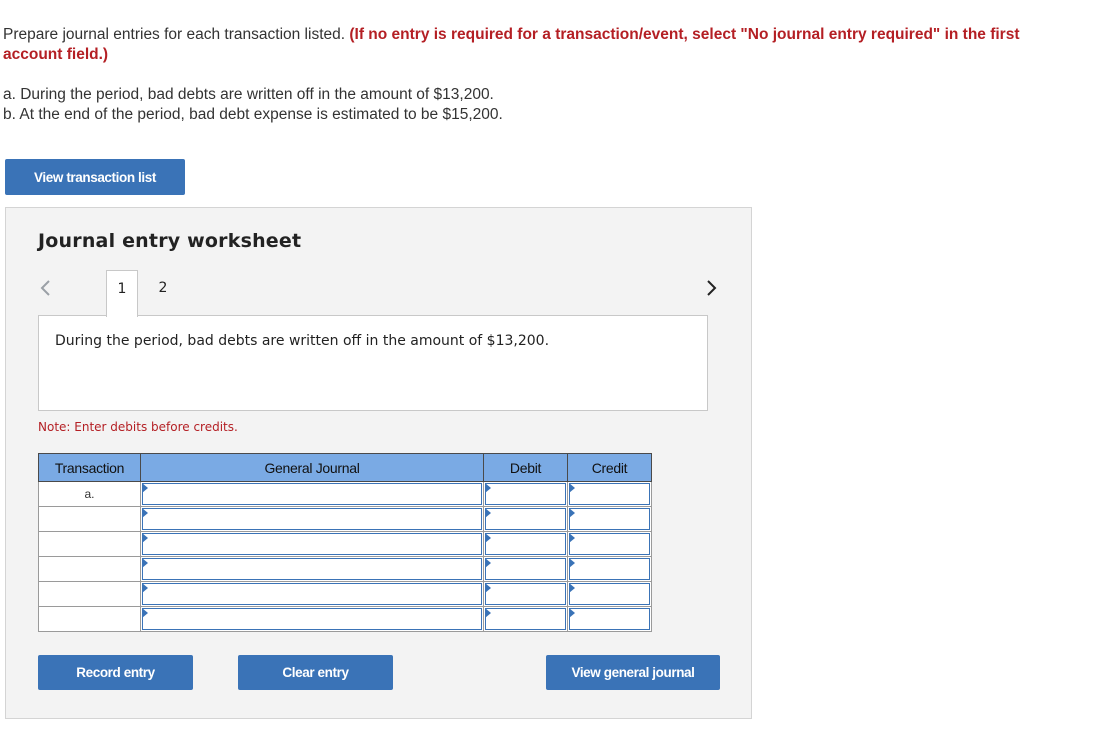 The image size is (1099, 734). I want to click on transaction-cell: a., so click(89, 494).